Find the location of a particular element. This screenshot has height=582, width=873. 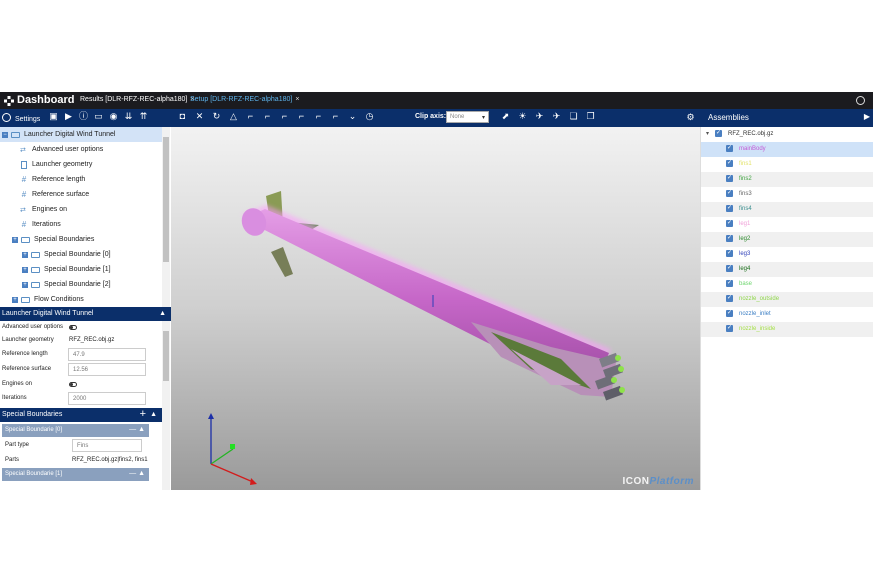

tree-scrollbar is located at coordinates (166, 217).